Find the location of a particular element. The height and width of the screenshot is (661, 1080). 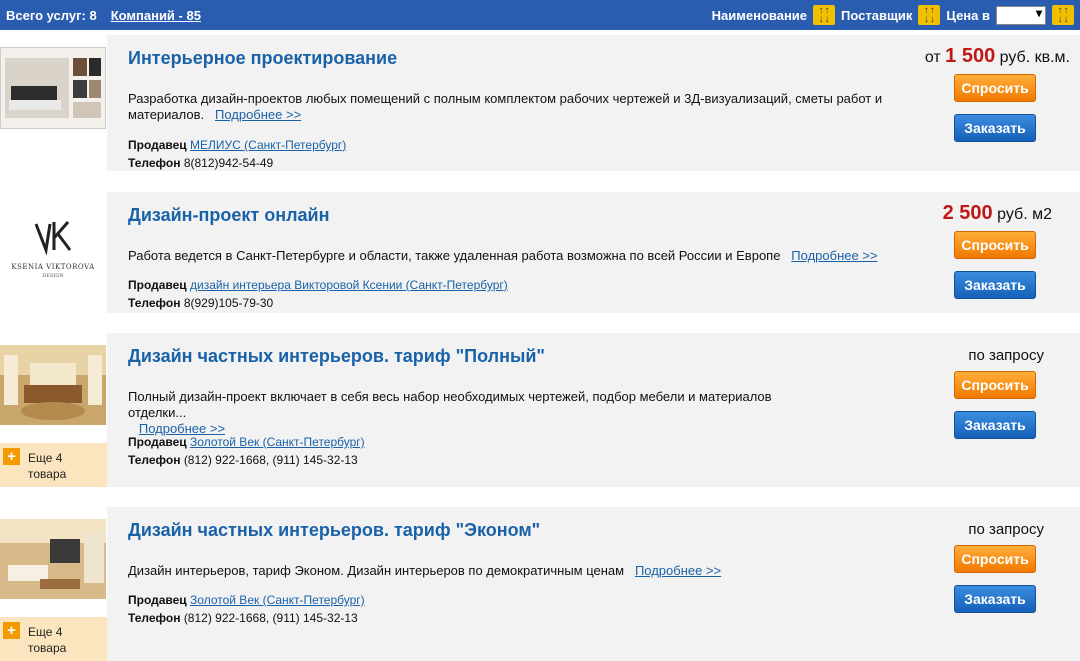

thumbnail-column is located at coordinates (54, 103).